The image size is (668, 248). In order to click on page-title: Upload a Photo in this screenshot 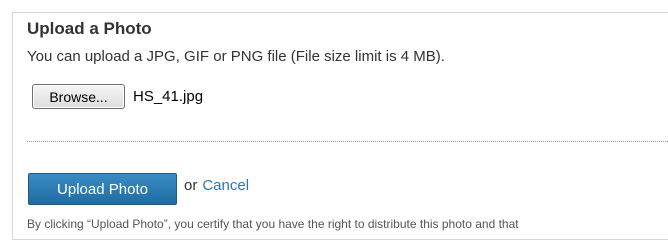, I will do `click(89, 28)`.